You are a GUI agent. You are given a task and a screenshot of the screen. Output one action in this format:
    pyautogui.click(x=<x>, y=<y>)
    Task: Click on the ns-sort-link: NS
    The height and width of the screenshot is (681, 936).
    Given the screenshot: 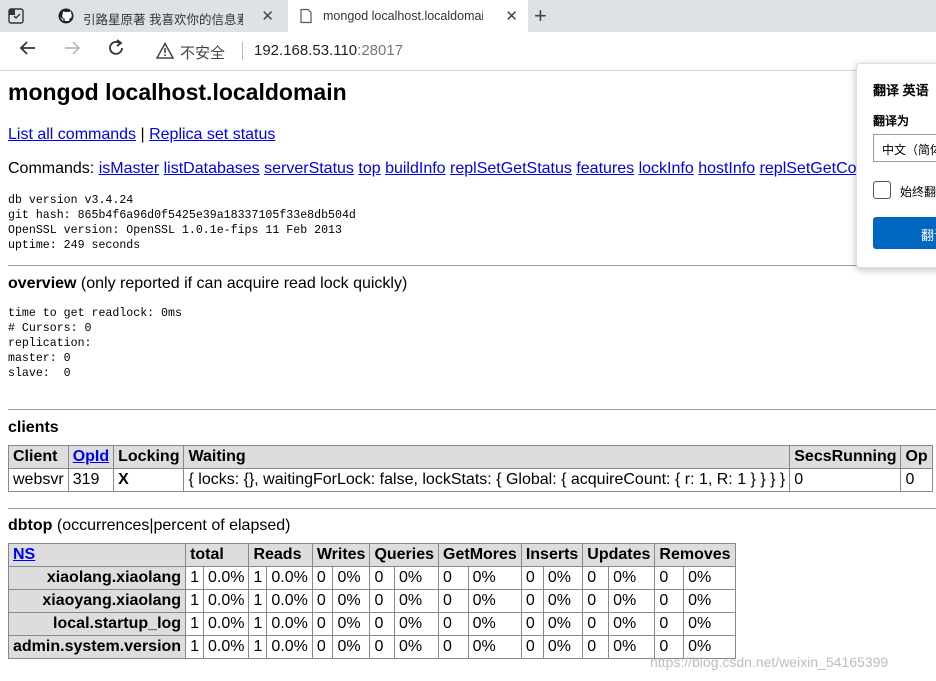 What is the action you would take?
    pyautogui.click(x=24, y=554)
    